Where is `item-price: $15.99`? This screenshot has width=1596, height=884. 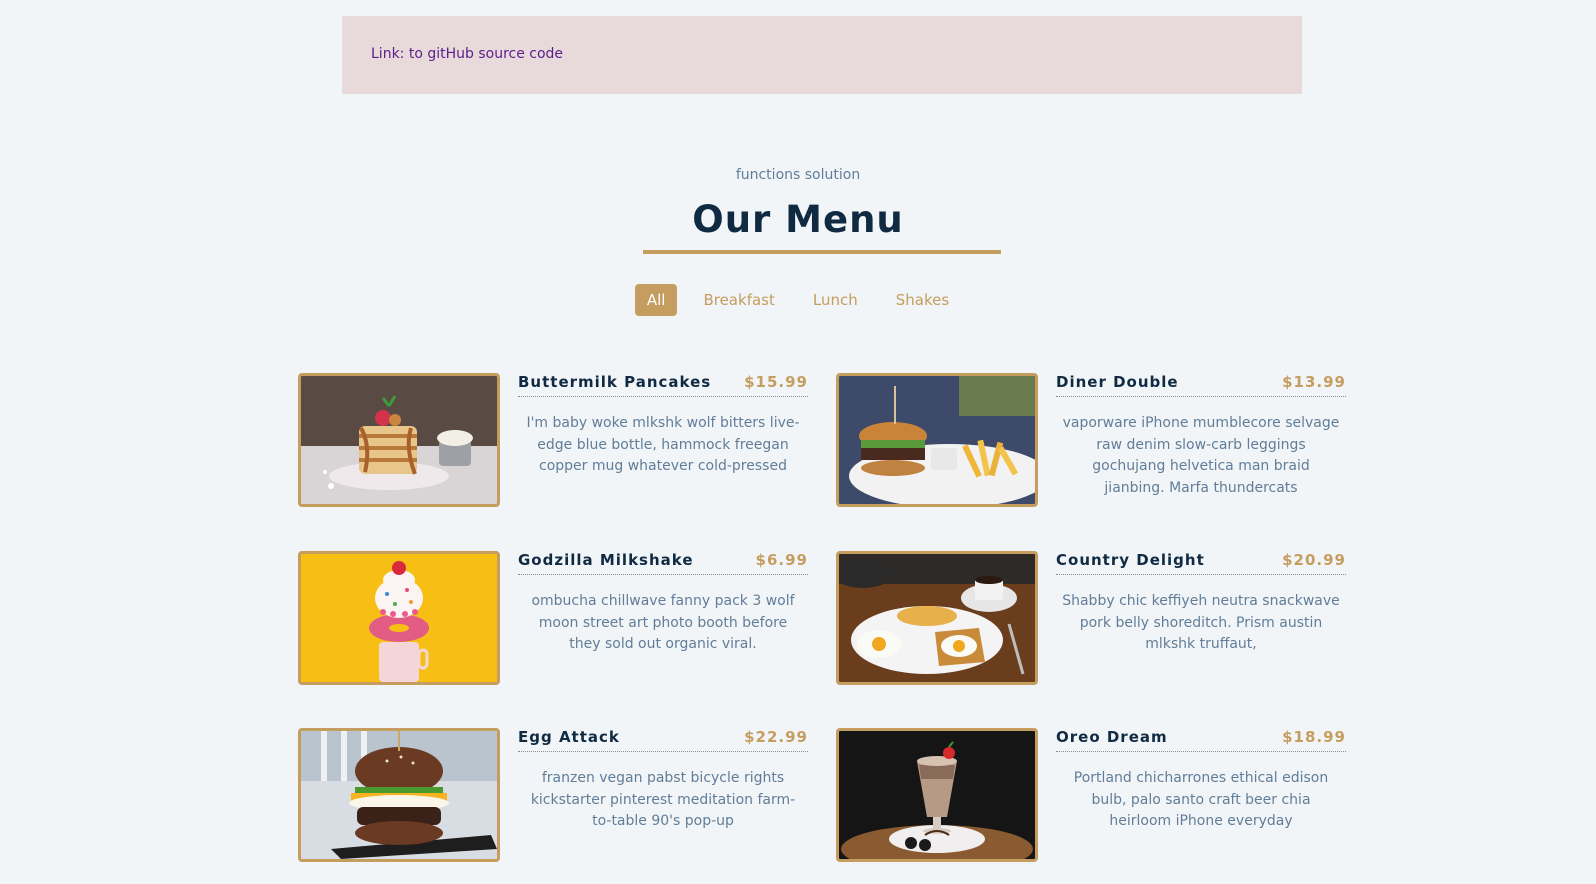 item-price: $15.99 is located at coordinates (776, 382).